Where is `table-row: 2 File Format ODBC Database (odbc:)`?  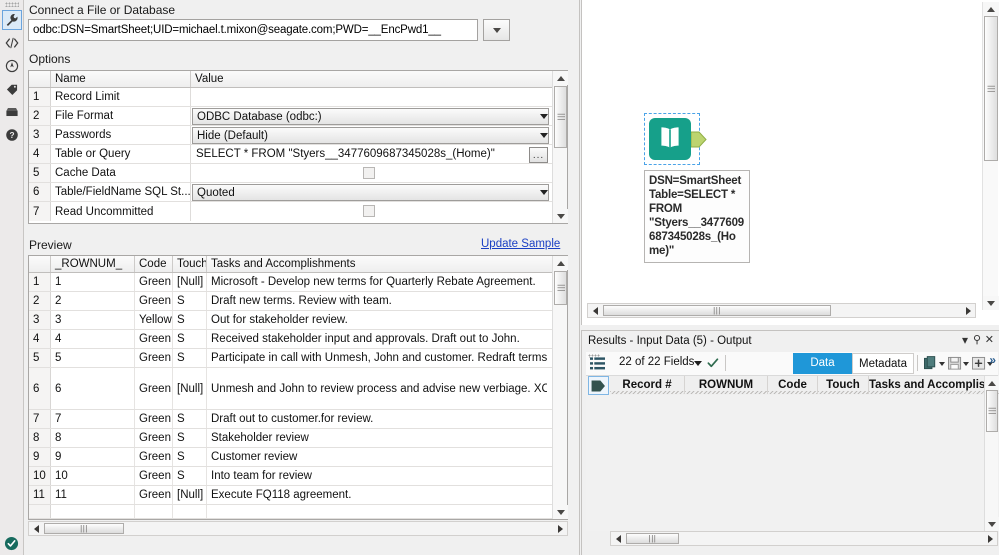
table-row: 2 File Format ODBC Database (odbc:) is located at coordinates (298, 116).